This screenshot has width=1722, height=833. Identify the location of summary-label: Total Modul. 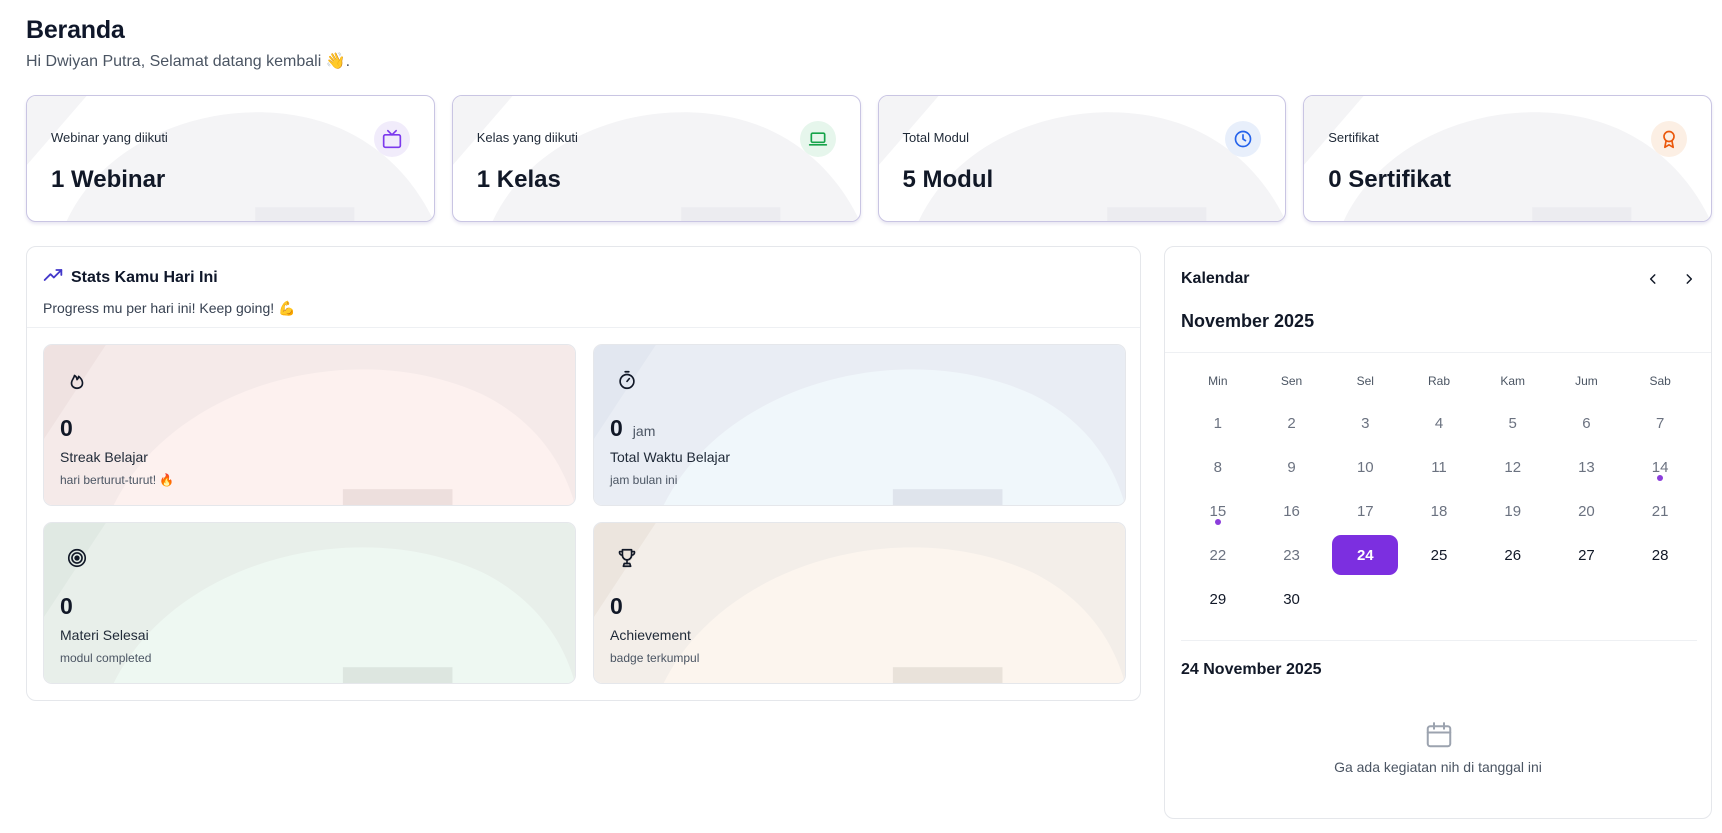
(935, 137).